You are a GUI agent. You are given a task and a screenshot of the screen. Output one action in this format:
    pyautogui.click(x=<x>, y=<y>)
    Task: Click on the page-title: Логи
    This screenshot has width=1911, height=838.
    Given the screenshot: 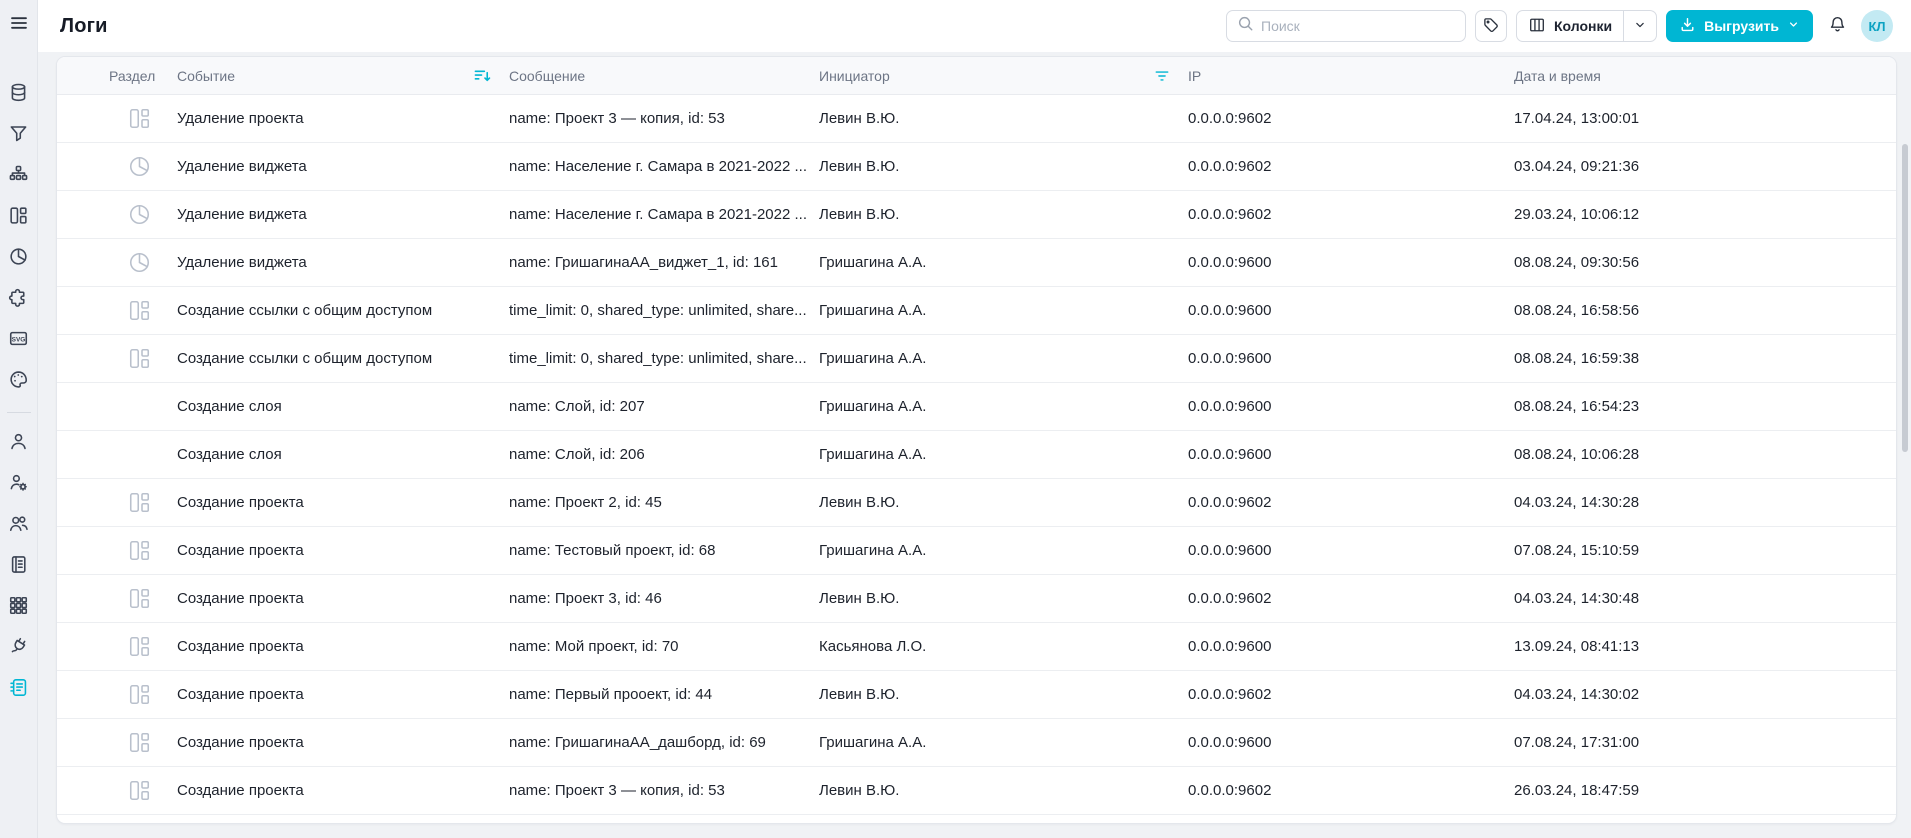 What is the action you would take?
    pyautogui.click(x=84, y=25)
    